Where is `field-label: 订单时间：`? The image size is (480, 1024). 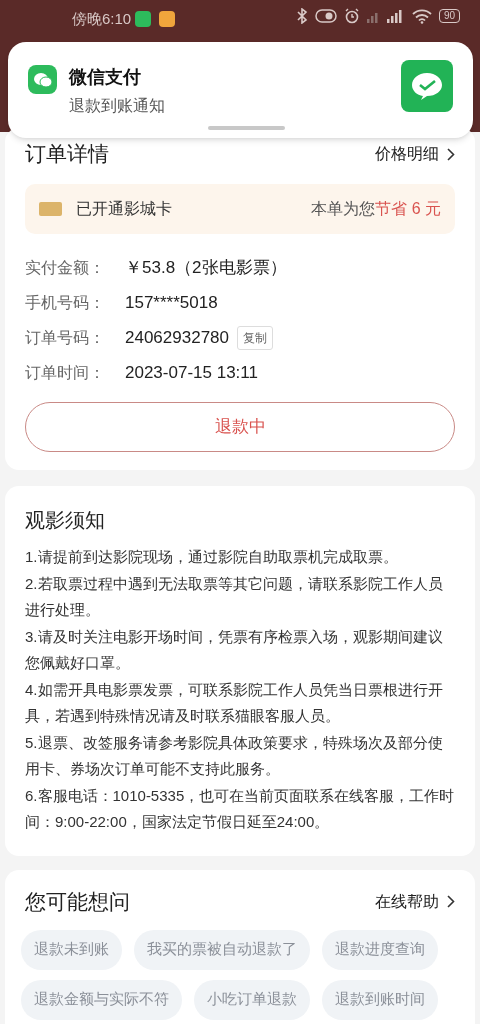 field-label: 订单时间： is located at coordinates (65, 372).